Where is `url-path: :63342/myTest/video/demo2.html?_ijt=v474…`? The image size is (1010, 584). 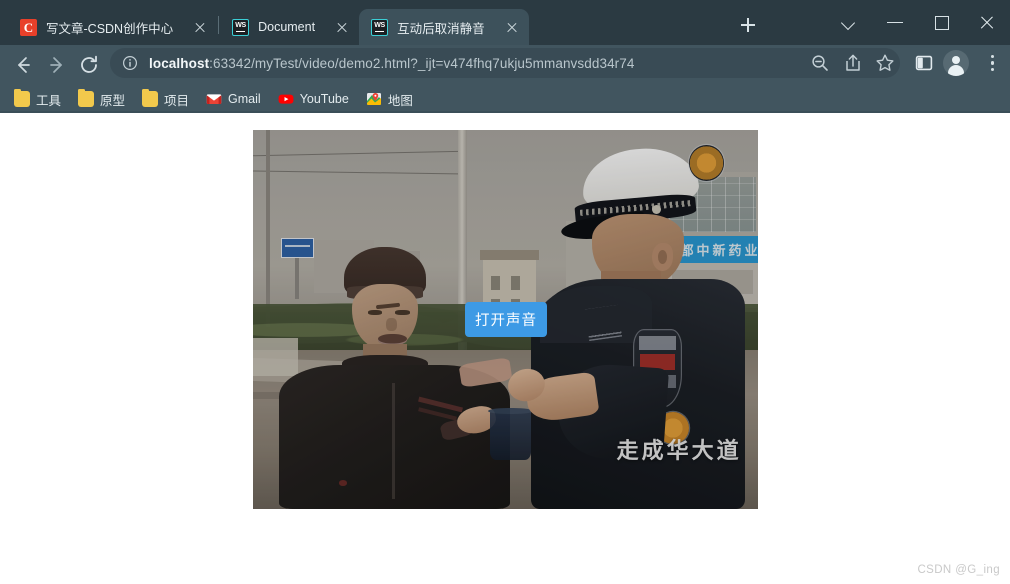
url-path: :63342/myTest/video/demo2.html?_ijt=v474… is located at coordinates (422, 63).